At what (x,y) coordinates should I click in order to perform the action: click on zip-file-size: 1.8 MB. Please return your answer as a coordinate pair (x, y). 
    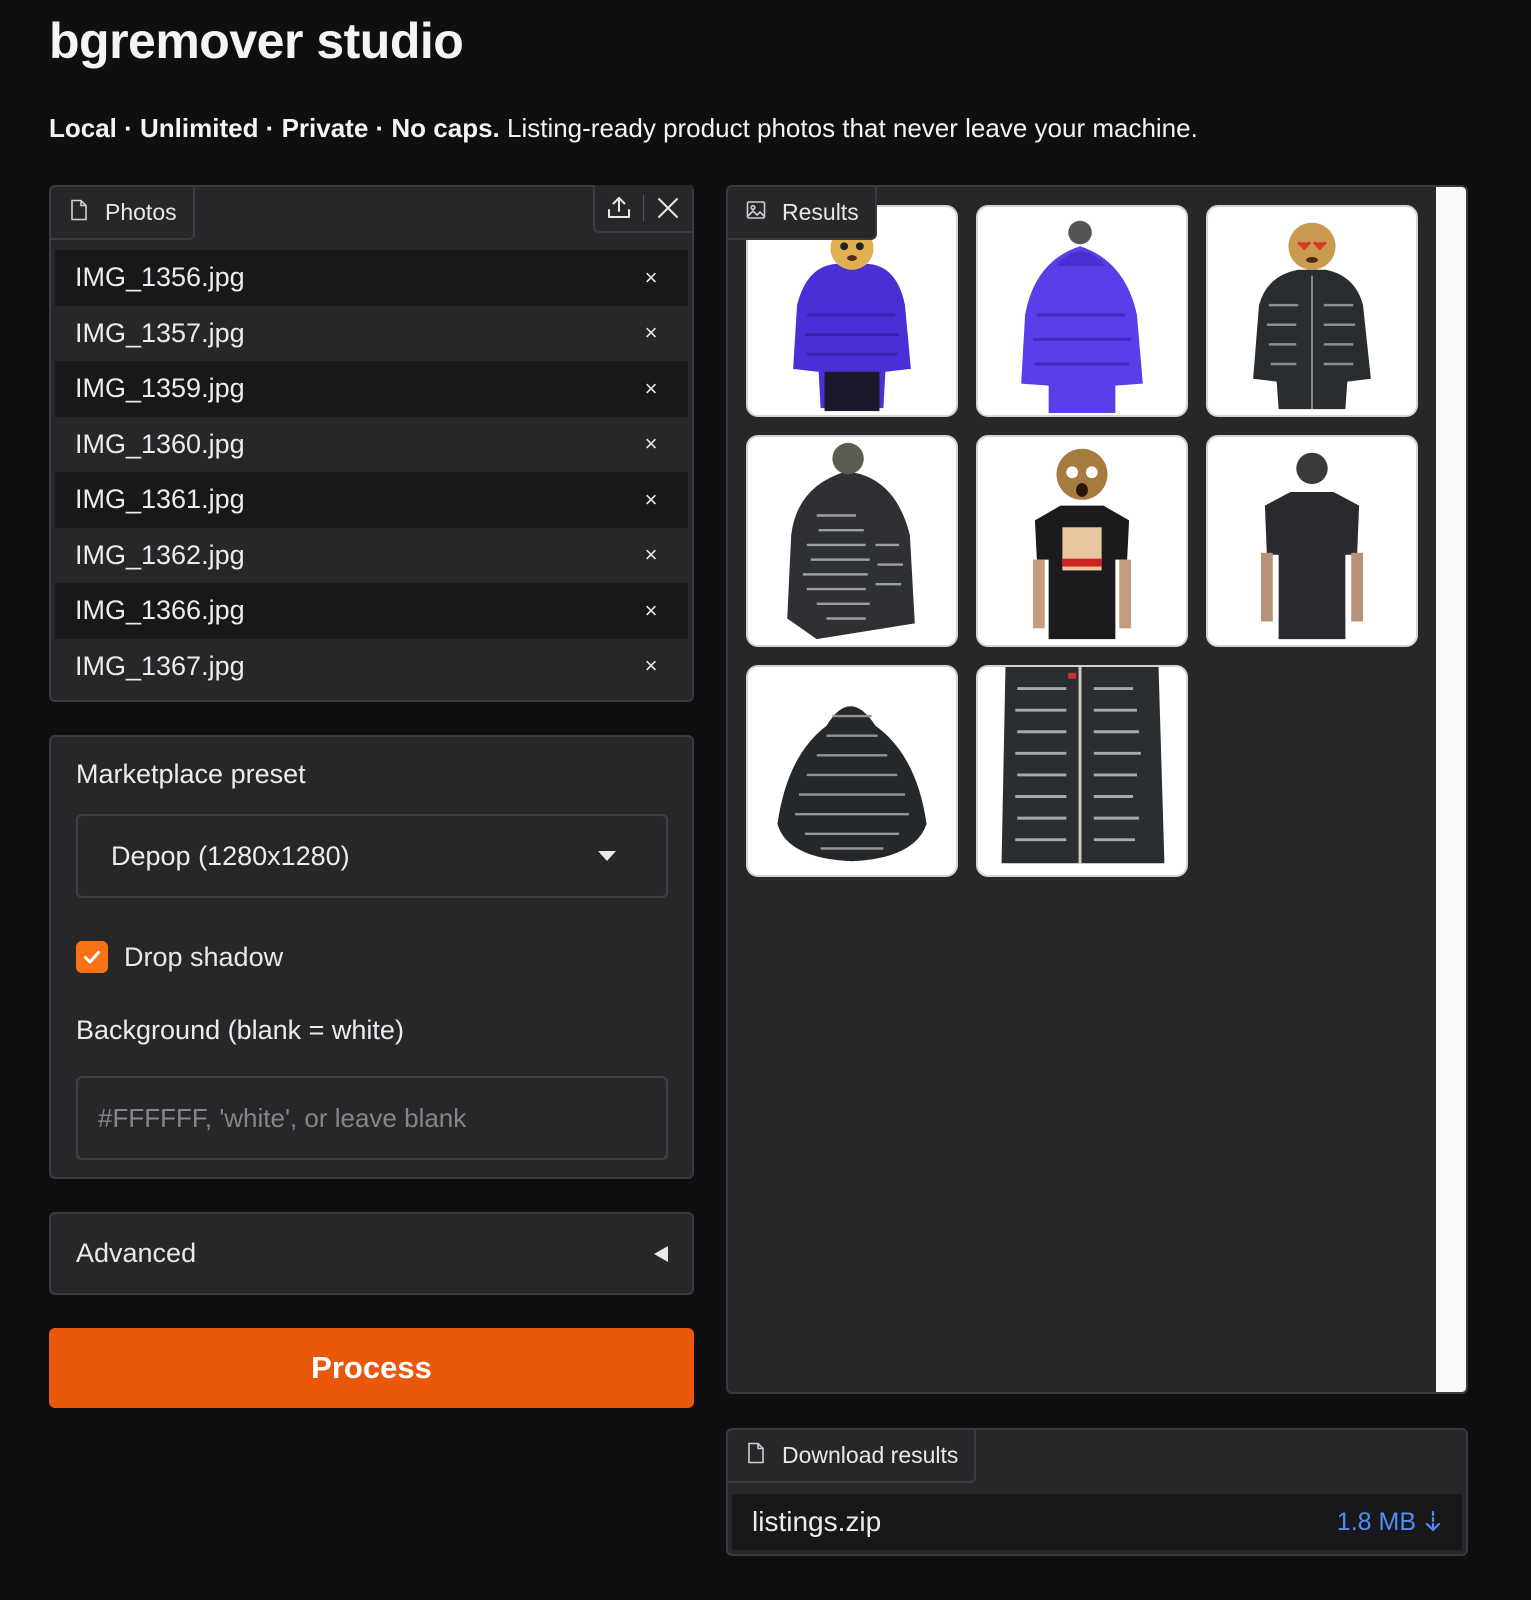
    Looking at the image, I should click on (1376, 1521).